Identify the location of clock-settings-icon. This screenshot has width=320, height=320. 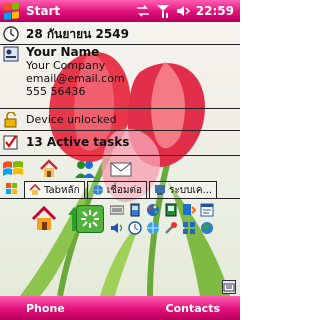
(135, 228).